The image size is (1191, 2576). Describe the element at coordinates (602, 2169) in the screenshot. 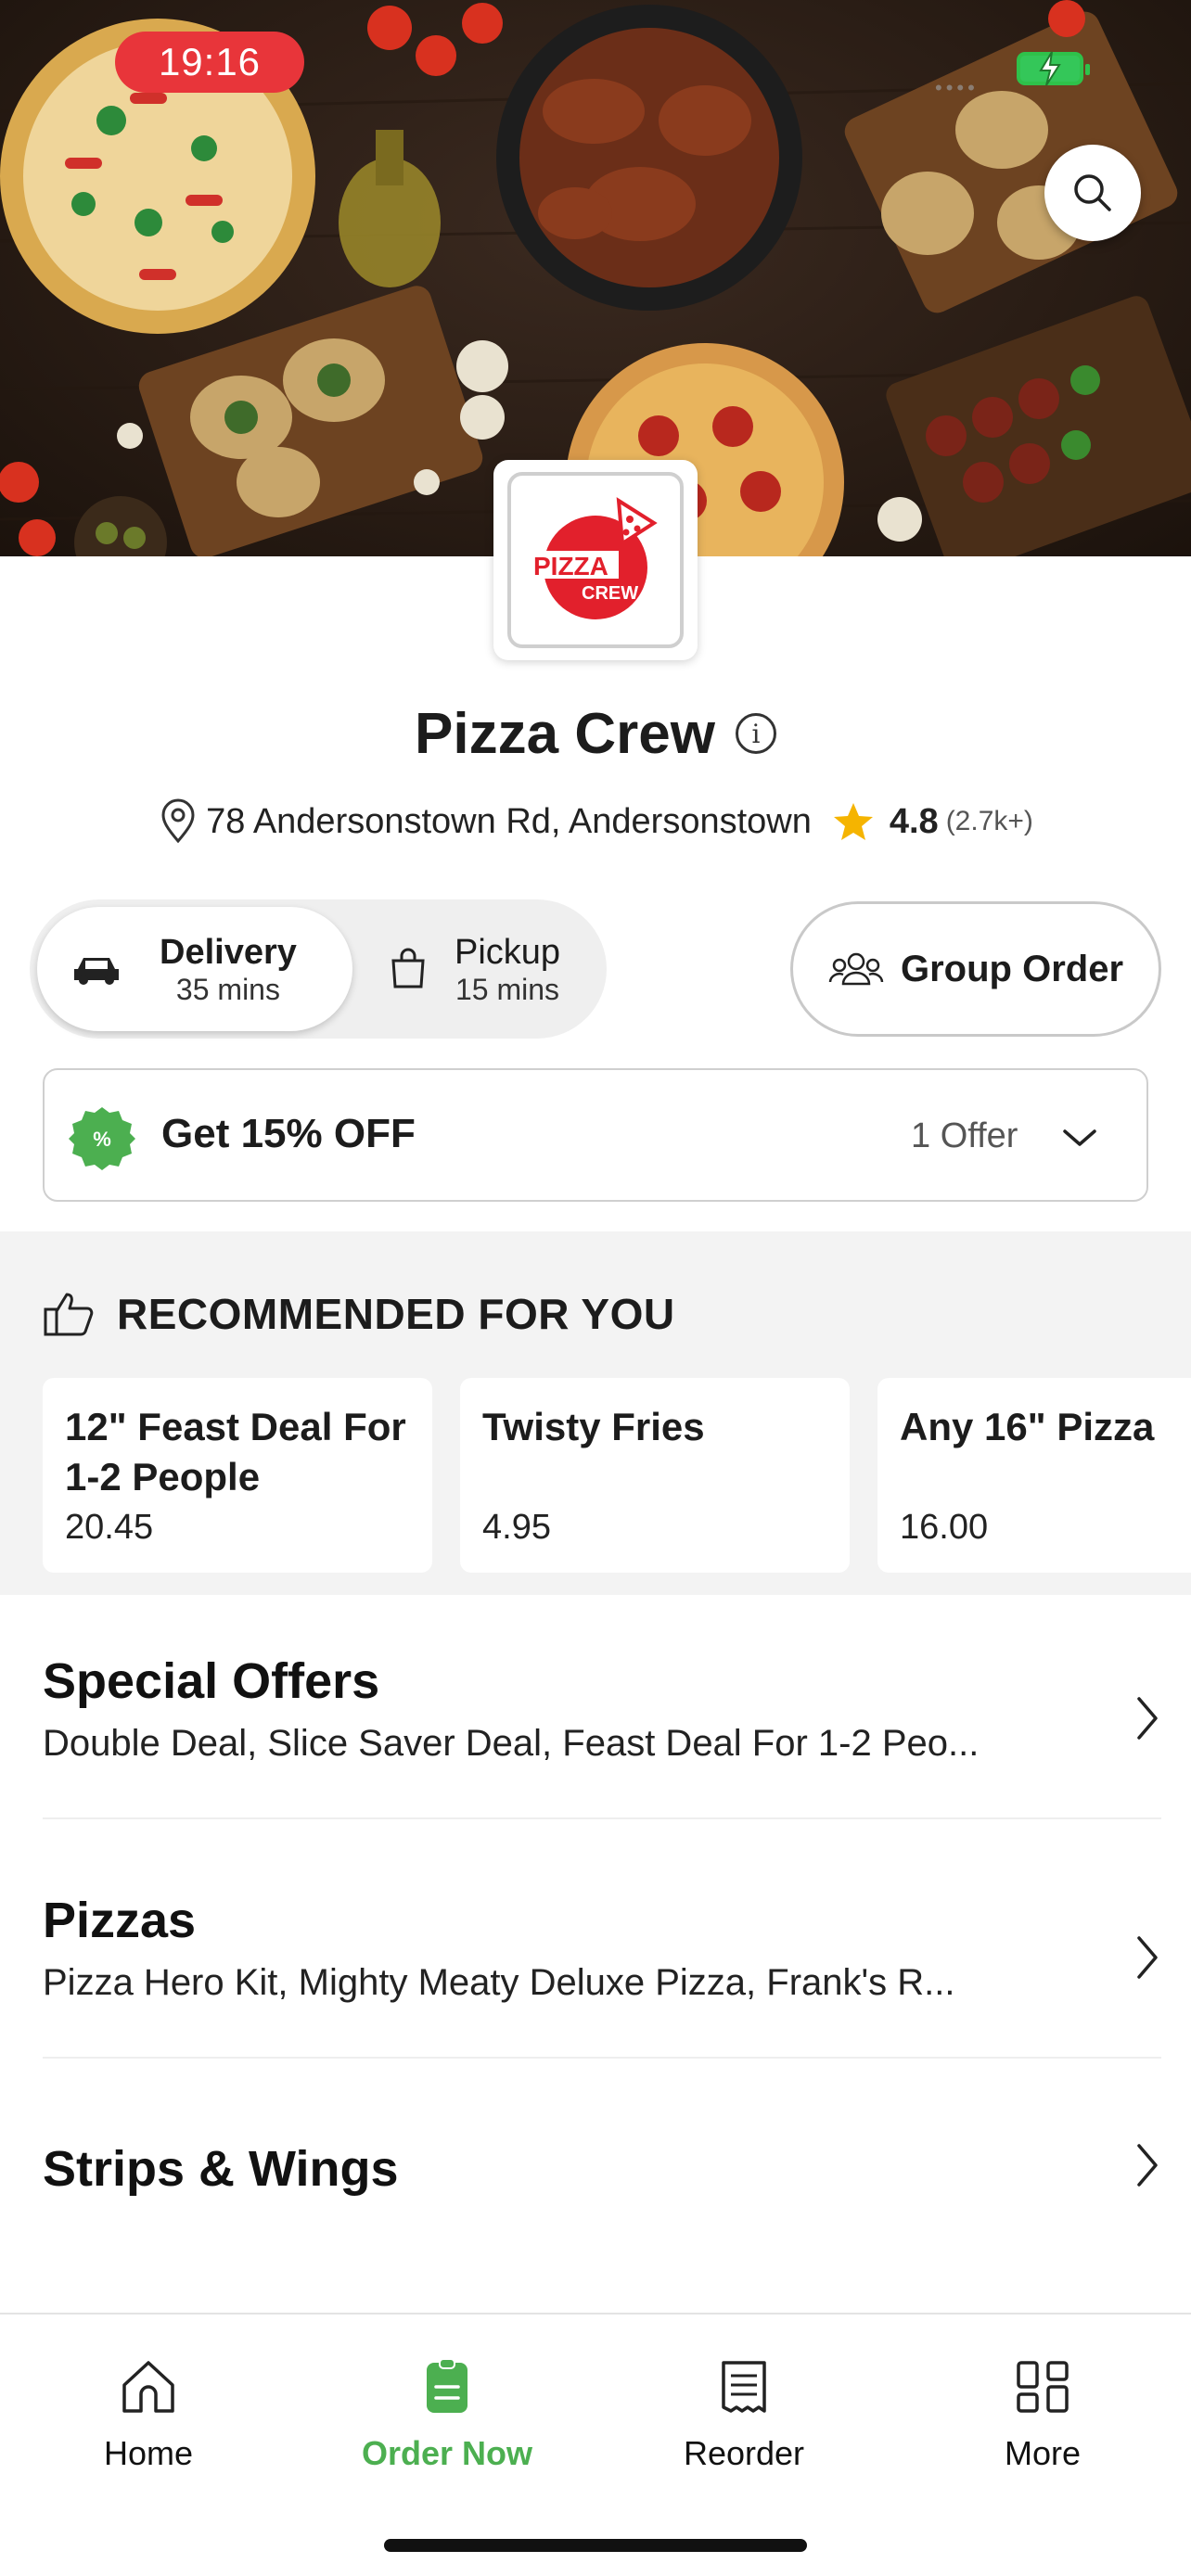

I see `category-strips-wings: Strips & Wings` at that location.